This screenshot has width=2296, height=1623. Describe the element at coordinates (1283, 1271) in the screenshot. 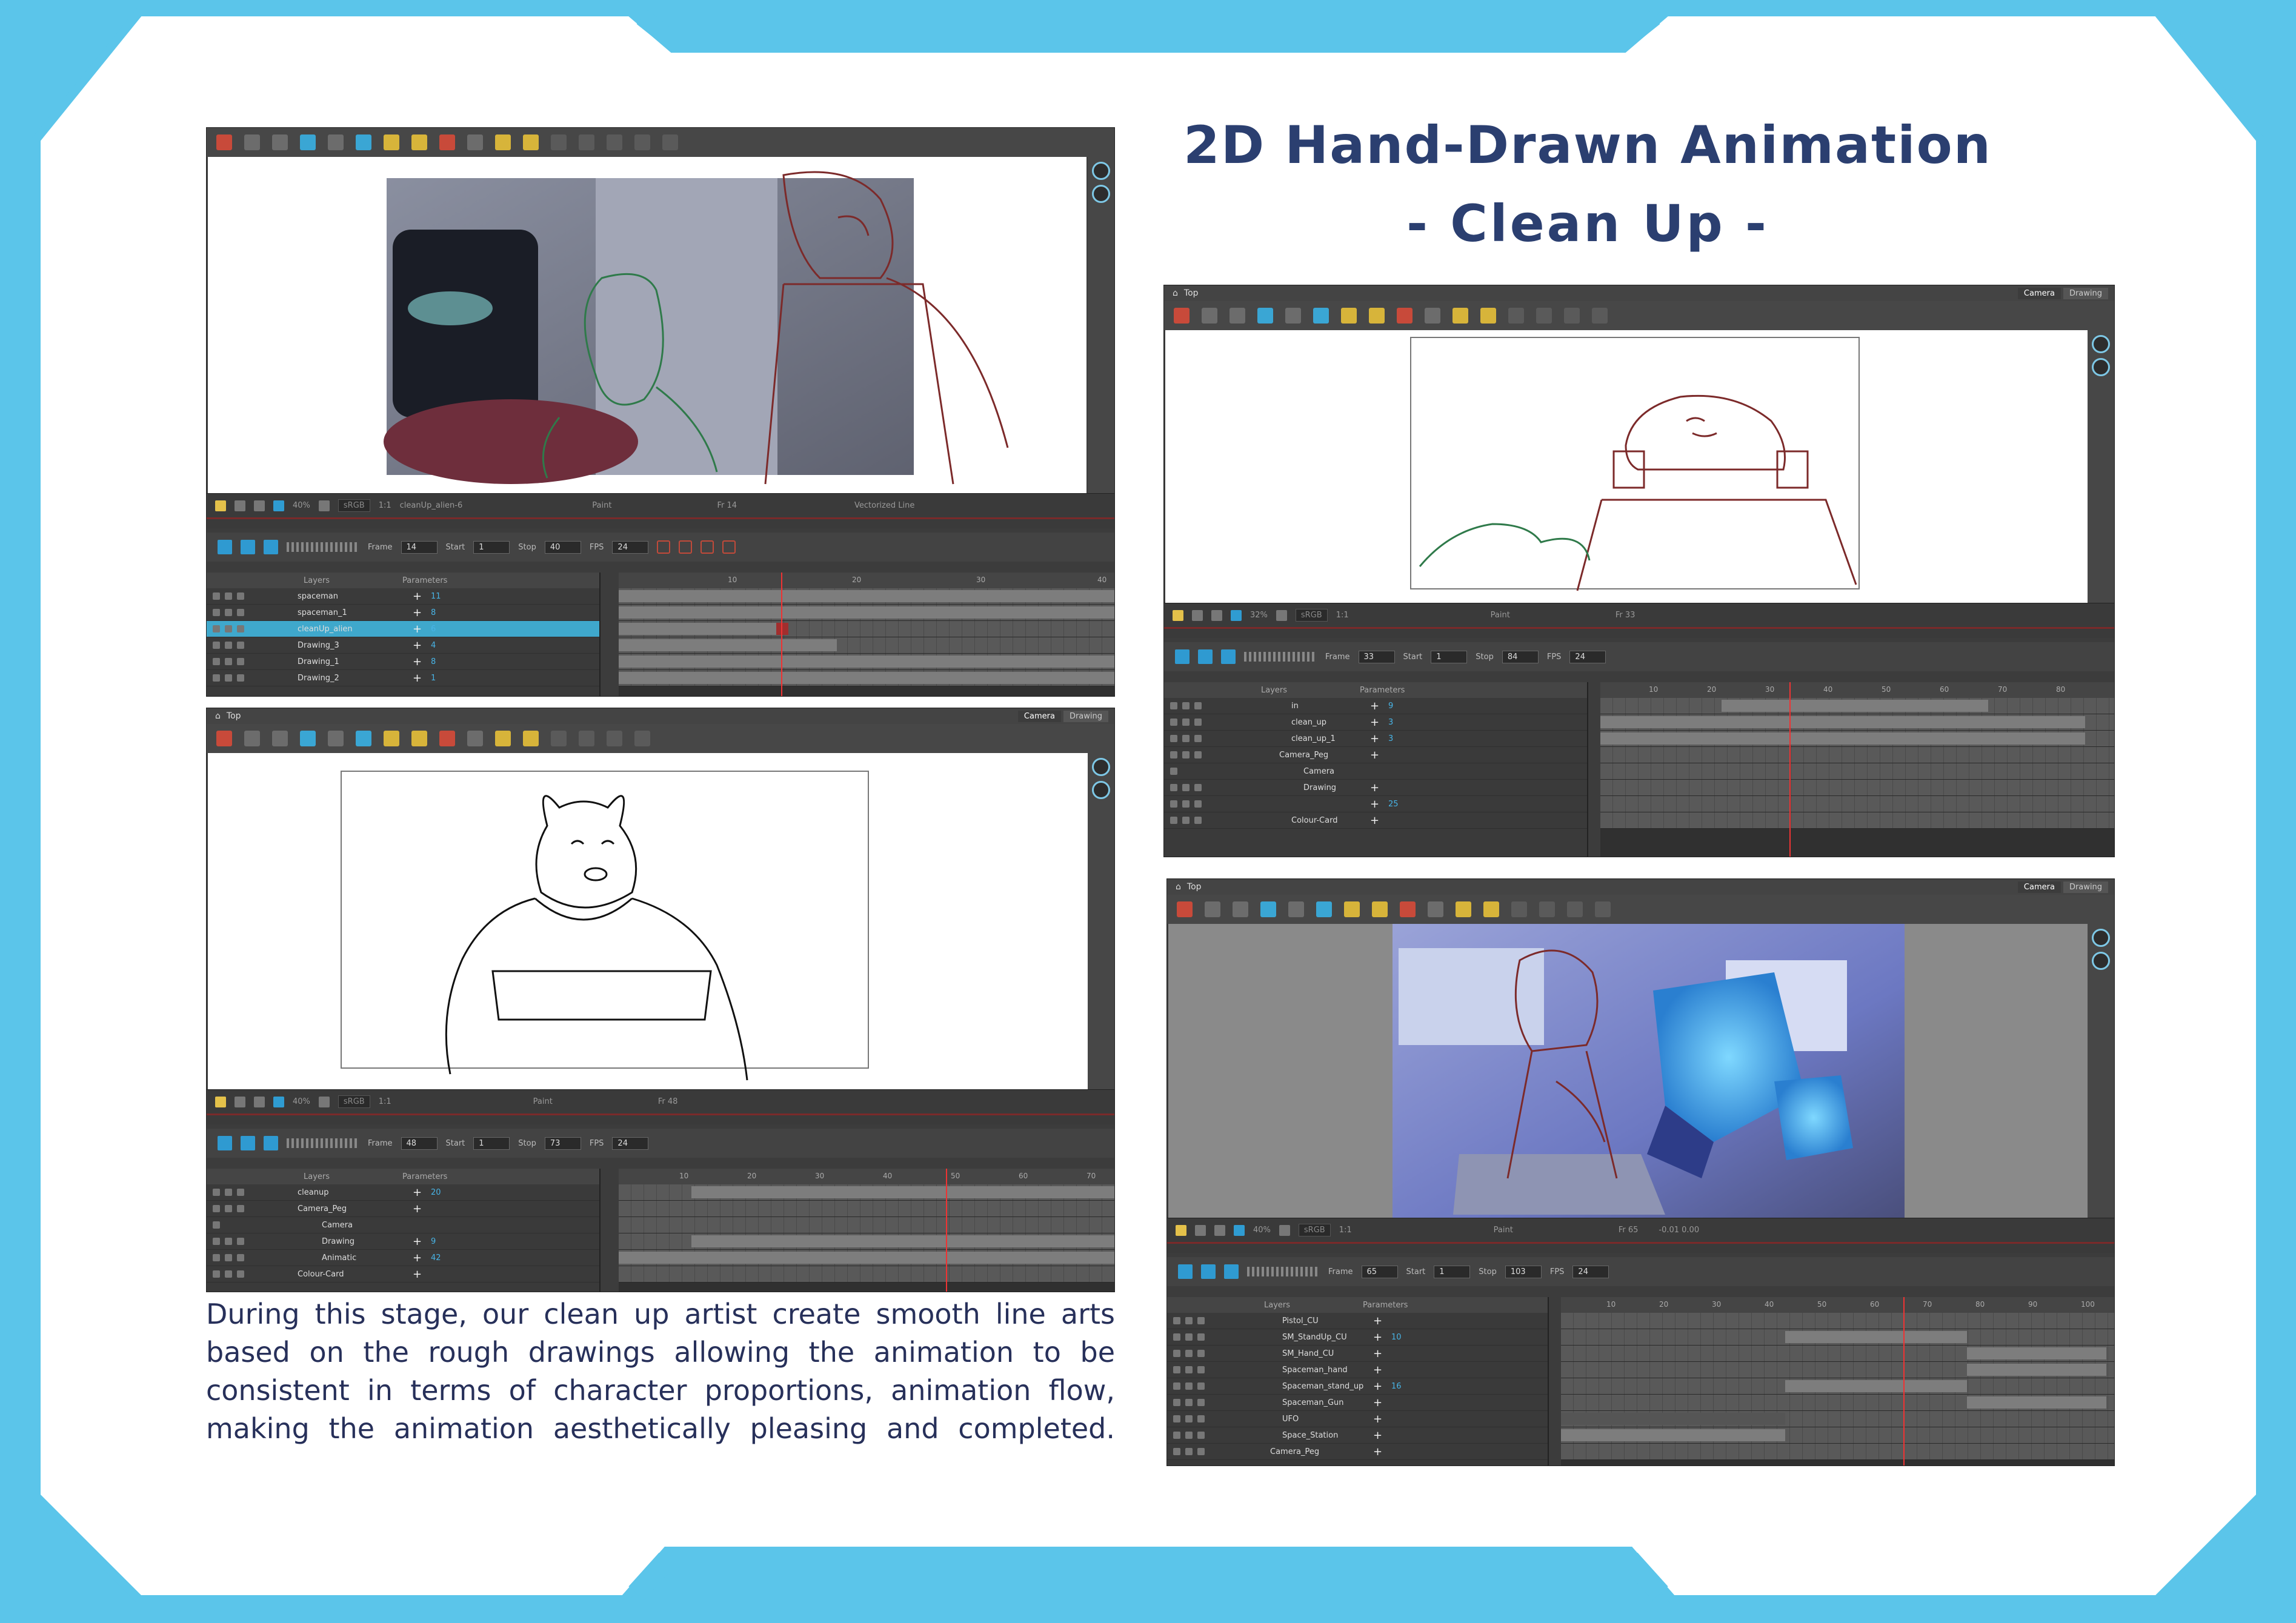

I see `speed-slider` at that location.